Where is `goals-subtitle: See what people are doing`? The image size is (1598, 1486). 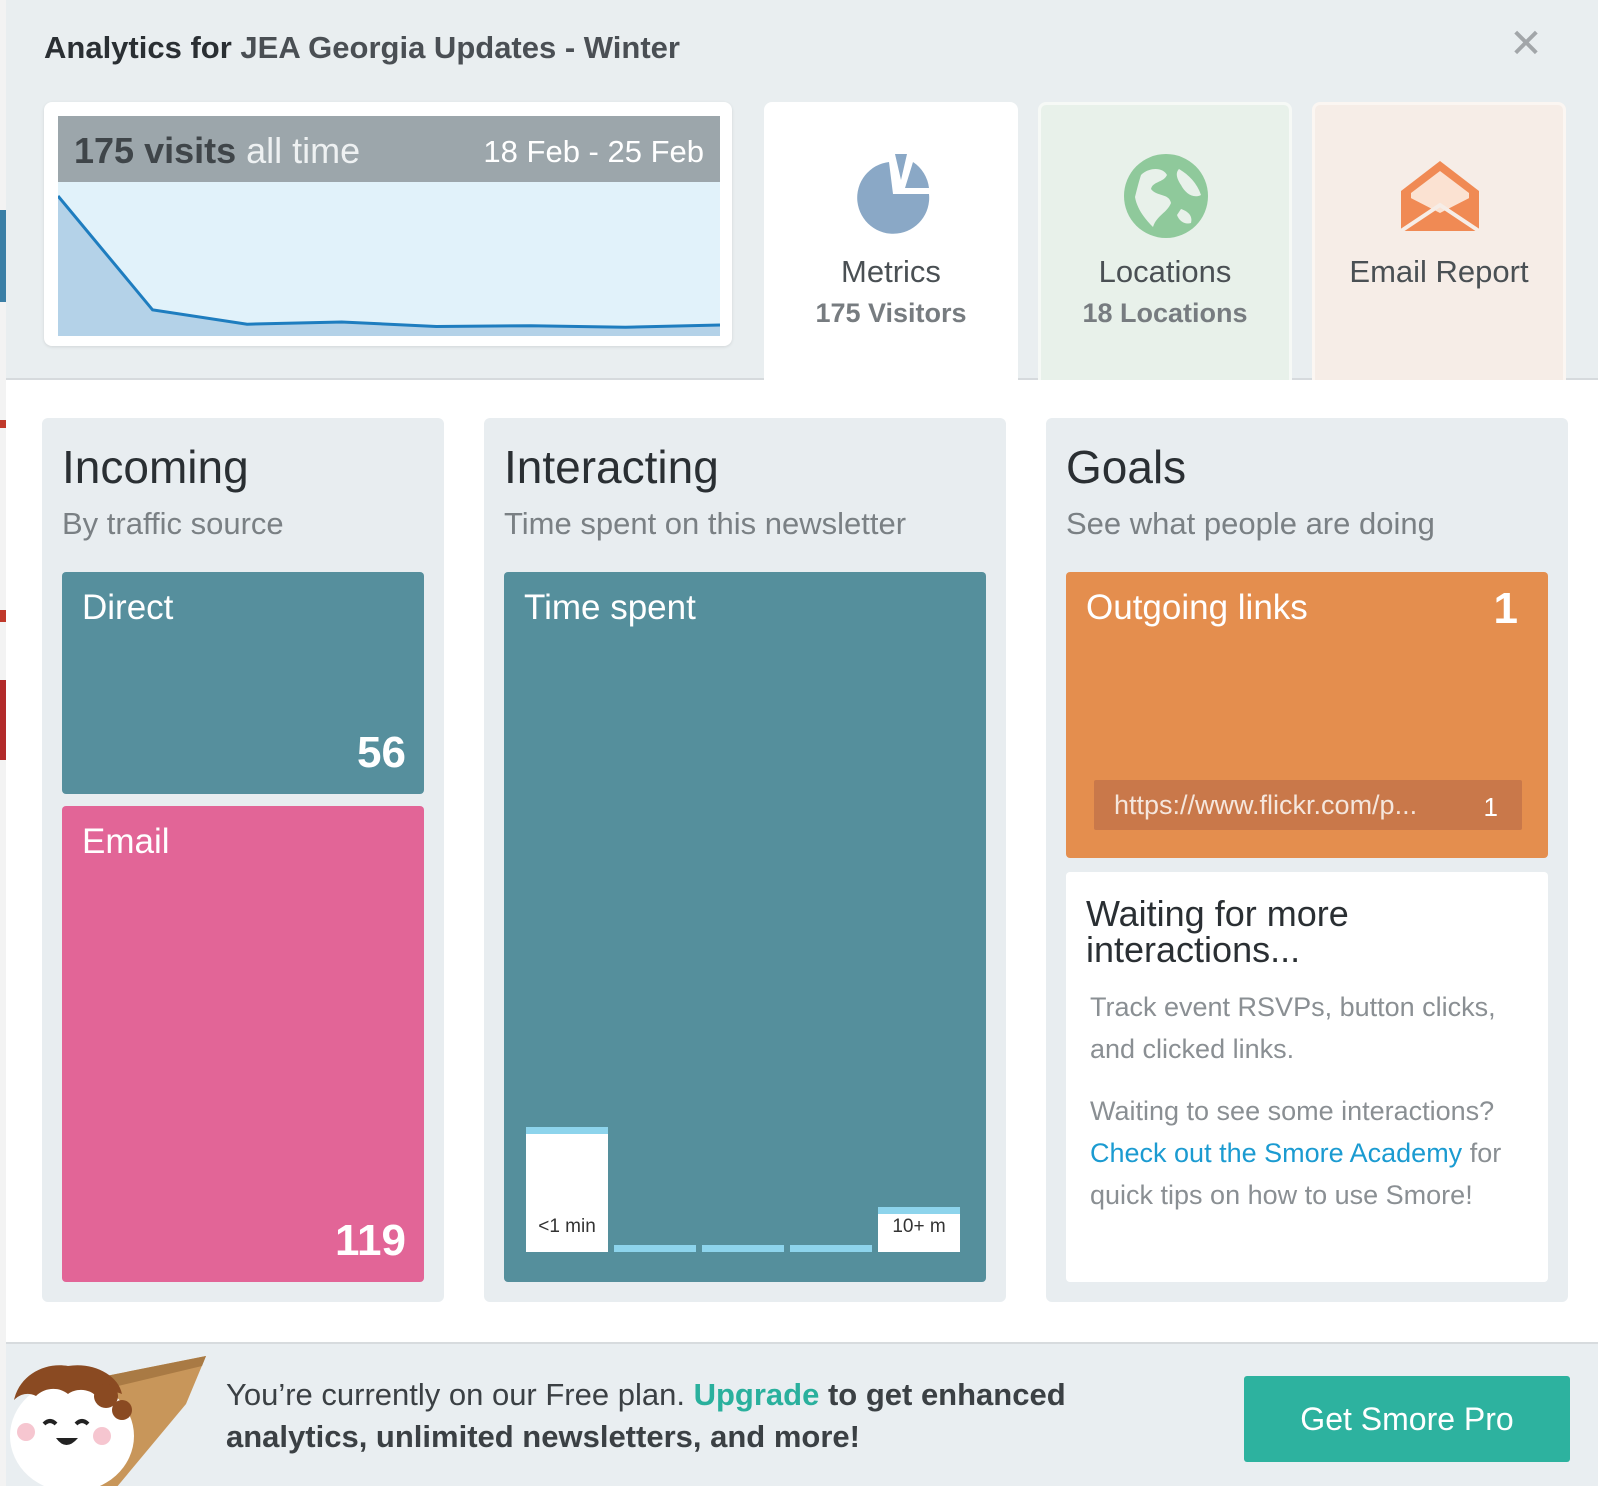 goals-subtitle: See what people are doing is located at coordinates (1250, 523).